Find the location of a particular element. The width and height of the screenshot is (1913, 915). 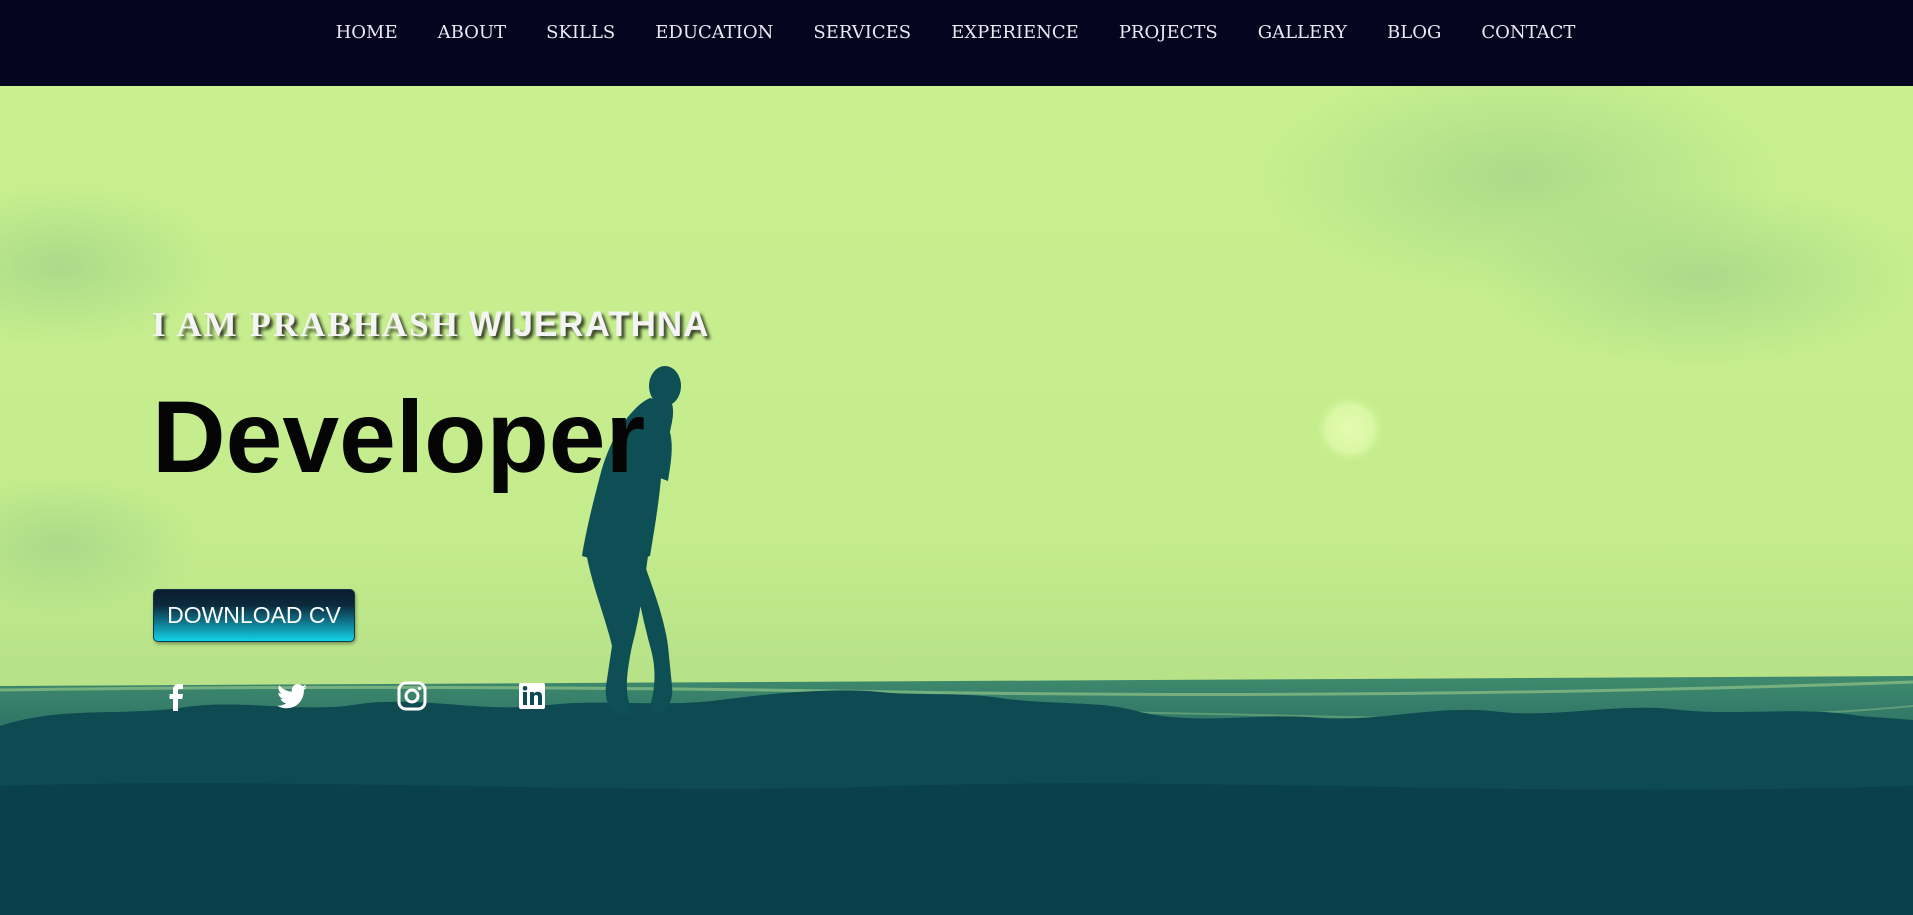

nav-item-blog: BLOG is located at coordinates (1414, 32).